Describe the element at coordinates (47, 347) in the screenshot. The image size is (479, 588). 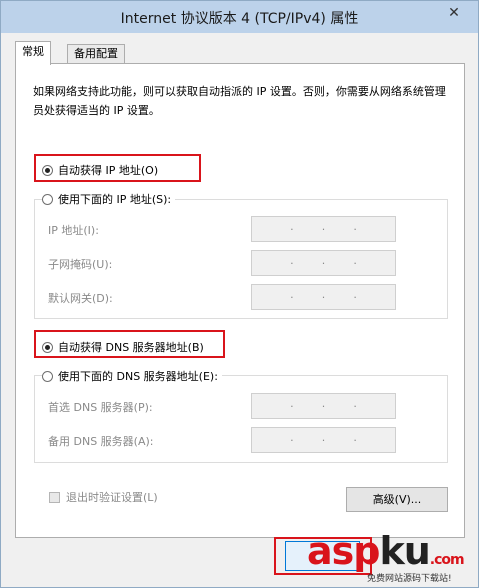
I see `radio-auto-dns-indicator` at that location.